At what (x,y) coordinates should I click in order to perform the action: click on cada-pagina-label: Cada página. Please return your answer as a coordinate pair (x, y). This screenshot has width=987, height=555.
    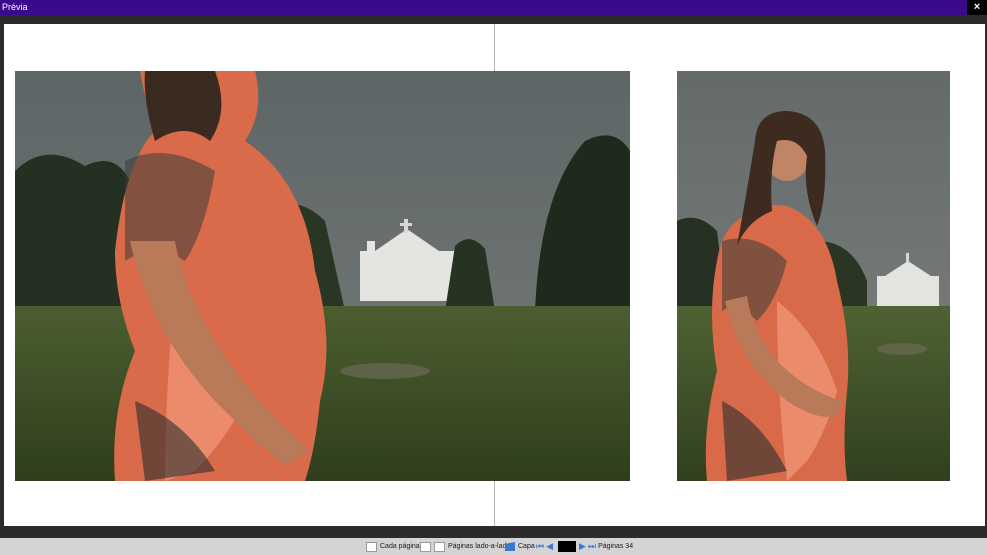
    Looking at the image, I should click on (400, 546).